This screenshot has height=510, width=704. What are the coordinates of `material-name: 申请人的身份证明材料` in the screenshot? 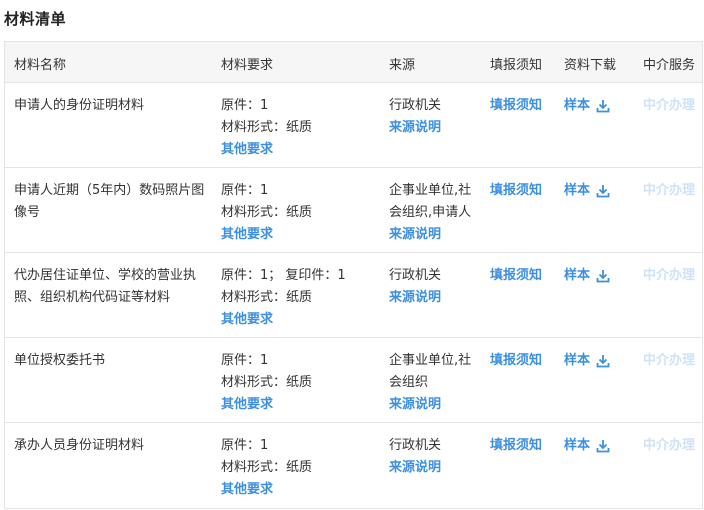 It's located at (79, 105).